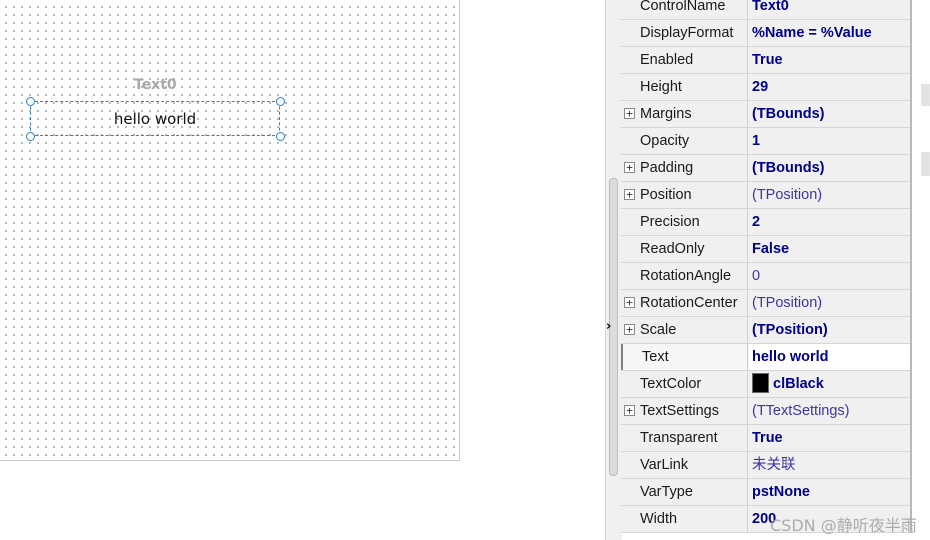  What do you see at coordinates (612, 327) in the screenshot?
I see `chevron-right-icon: ›` at bounding box center [612, 327].